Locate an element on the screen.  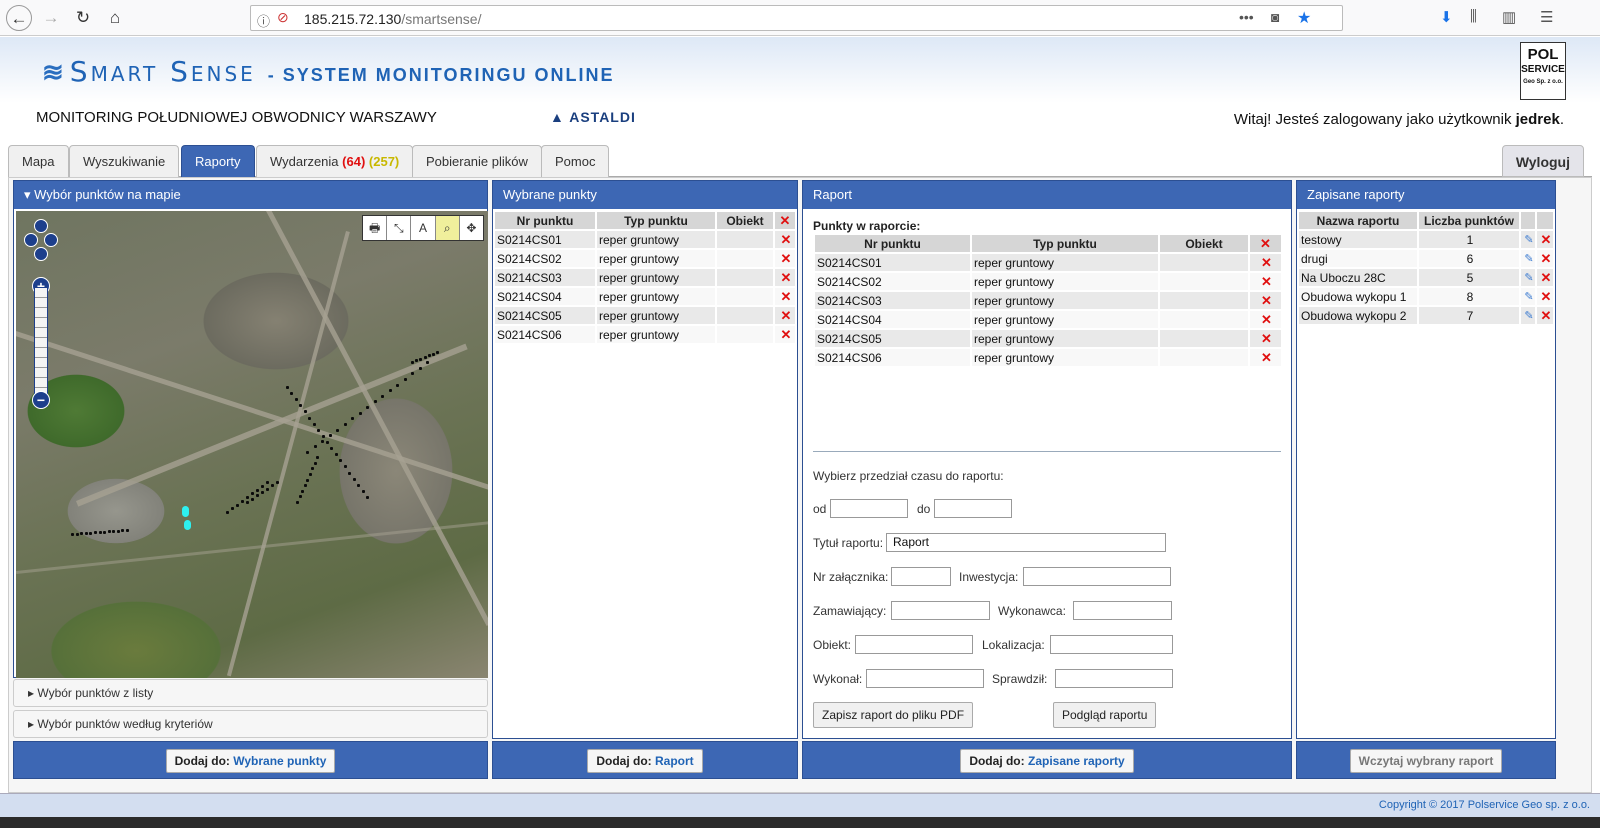
table-row: S0214CS03 reper gruntowy ✕ is located at coordinates (1048, 300).